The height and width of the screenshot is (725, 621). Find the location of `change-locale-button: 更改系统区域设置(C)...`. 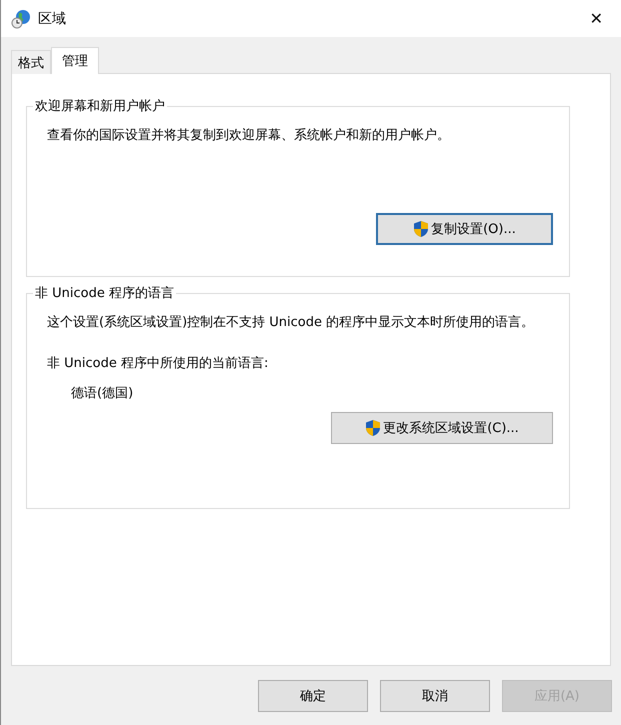

change-locale-button: 更改系统区域设置(C)... is located at coordinates (442, 428).